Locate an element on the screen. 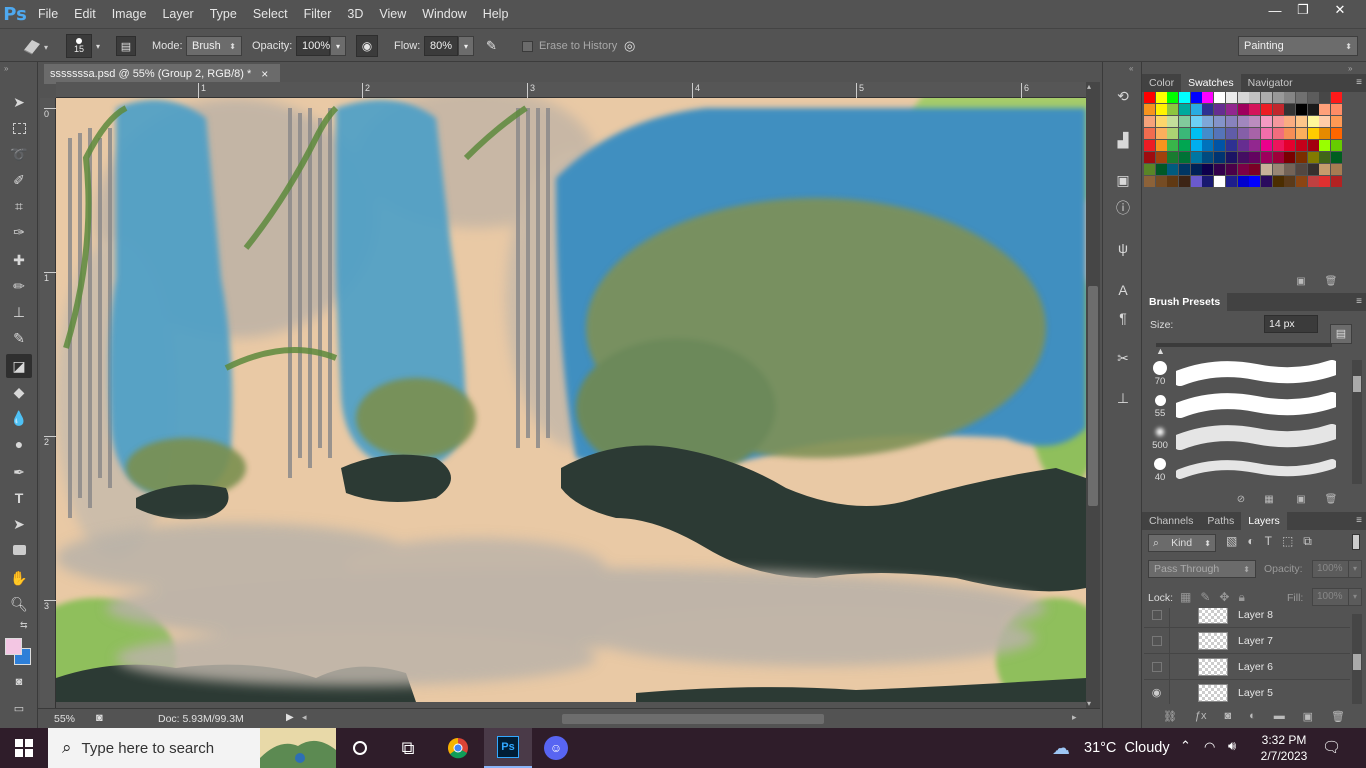 The width and height of the screenshot is (1366, 768). eraser-tool-preset-picker: ▾ is located at coordinates (35, 46).